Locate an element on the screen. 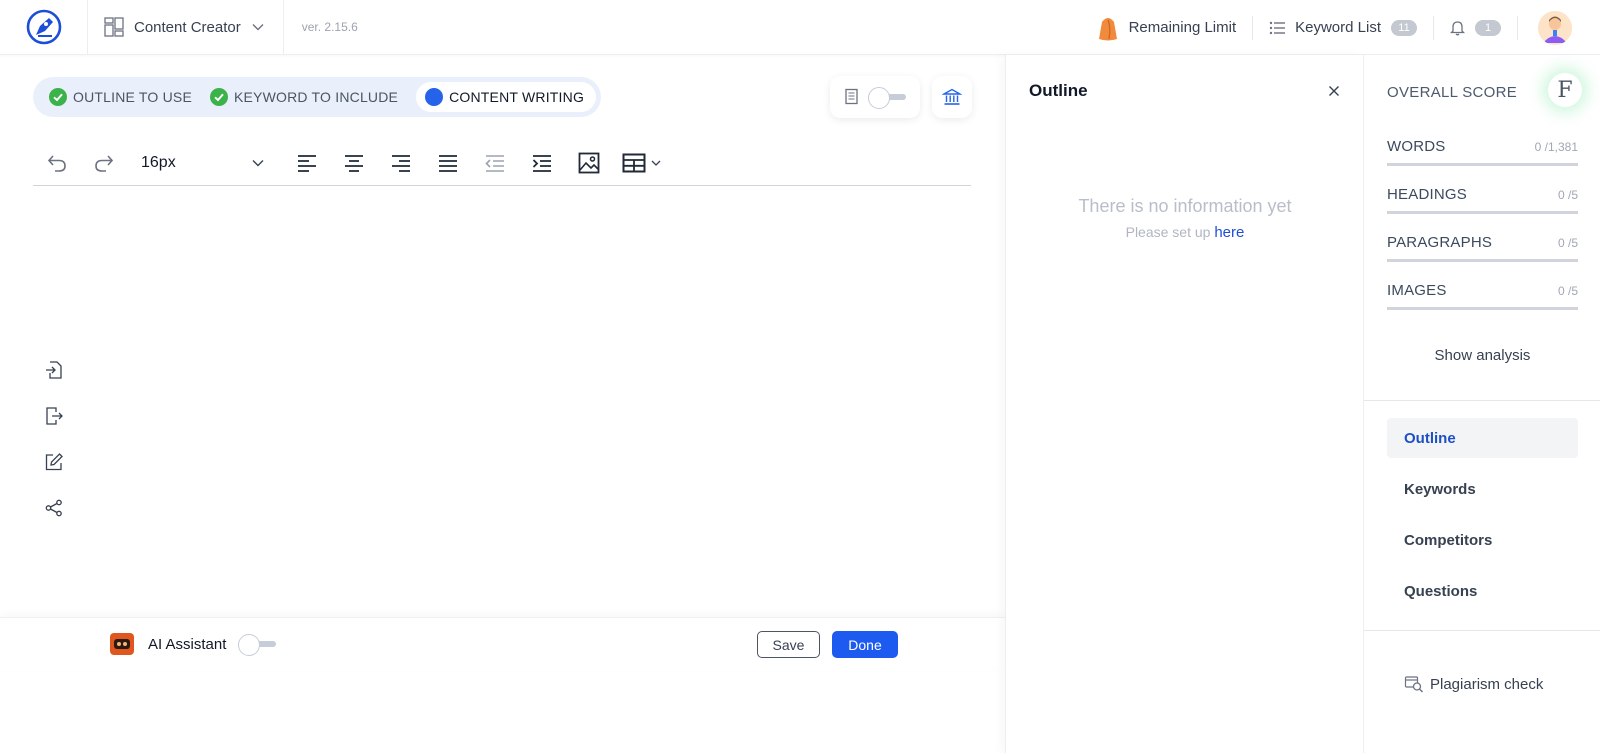  share-icon is located at coordinates (53, 508).